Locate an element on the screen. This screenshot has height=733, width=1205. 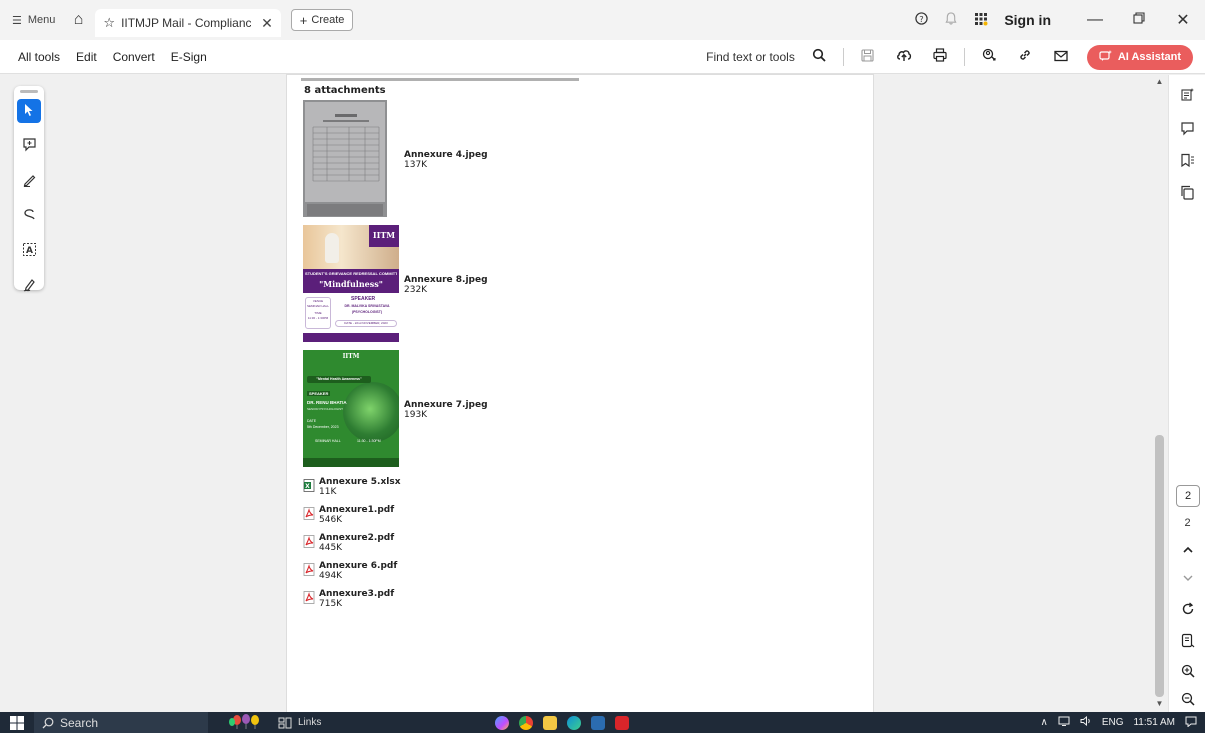
tray-chevron-up-icon: ∧ is located at coordinates (1043, 722).